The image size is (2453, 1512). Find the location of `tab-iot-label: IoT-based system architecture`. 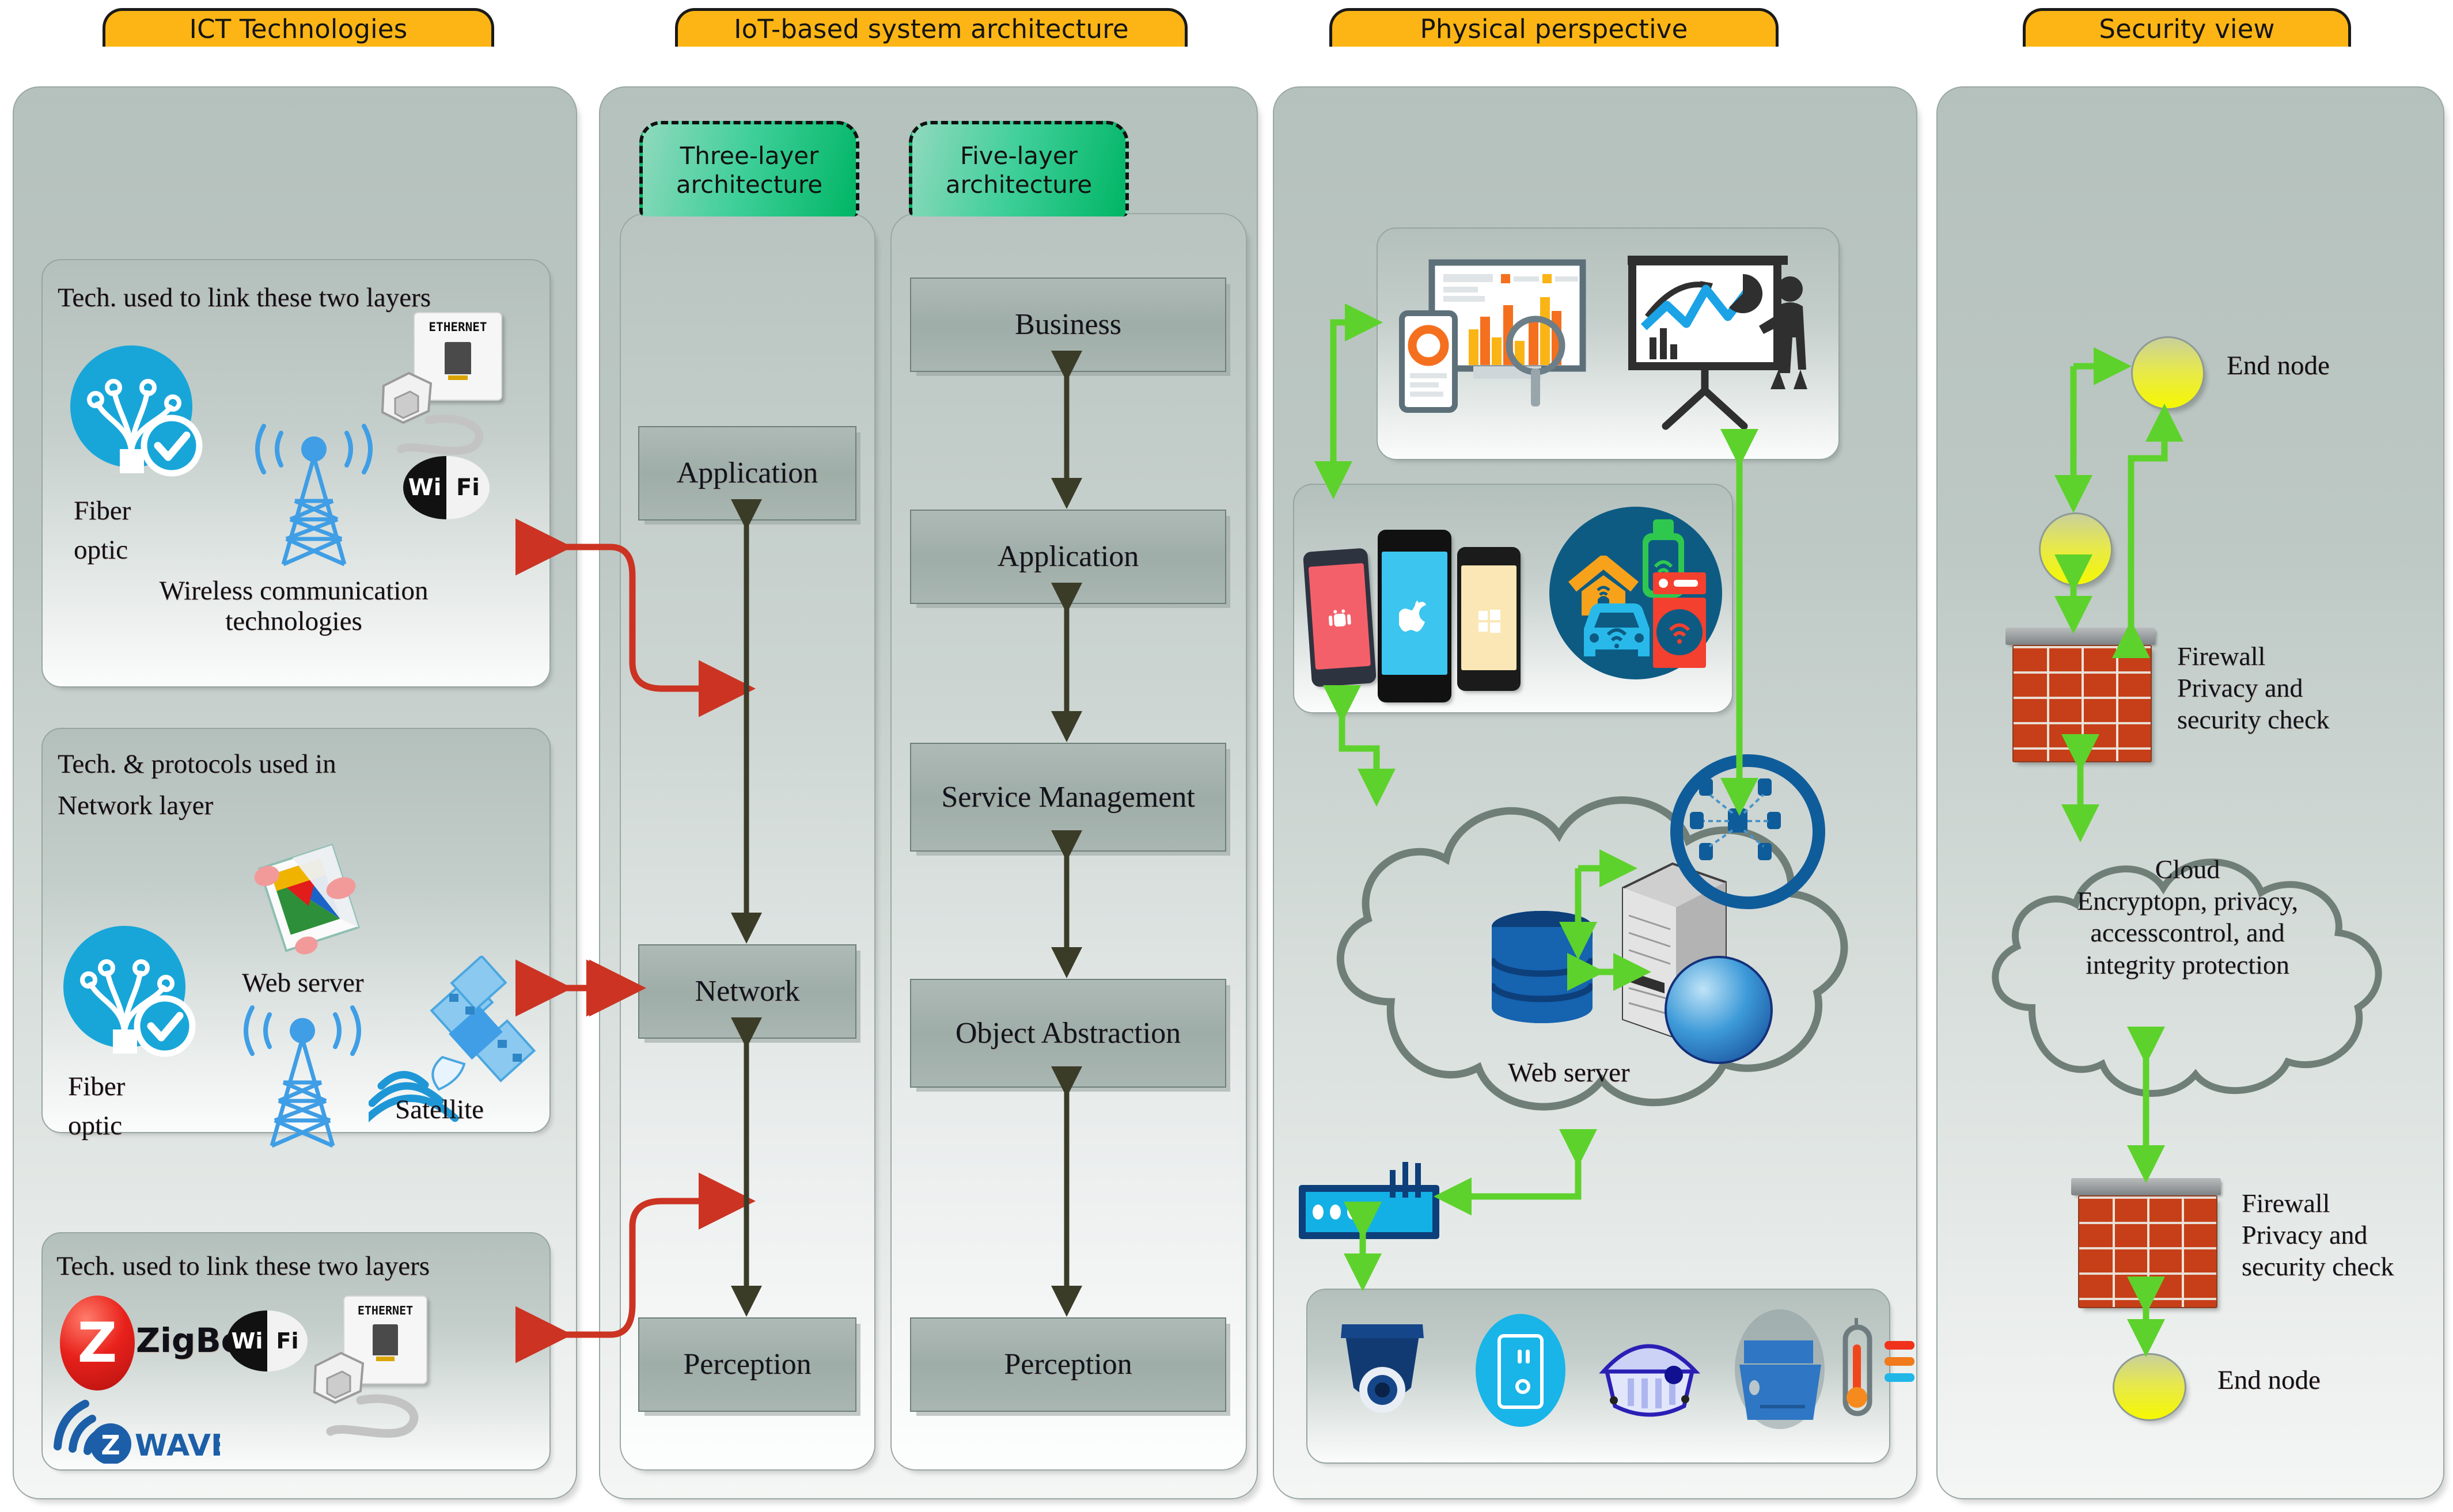

tab-iot-label: IoT-based system architecture is located at coordinates (931, 28).